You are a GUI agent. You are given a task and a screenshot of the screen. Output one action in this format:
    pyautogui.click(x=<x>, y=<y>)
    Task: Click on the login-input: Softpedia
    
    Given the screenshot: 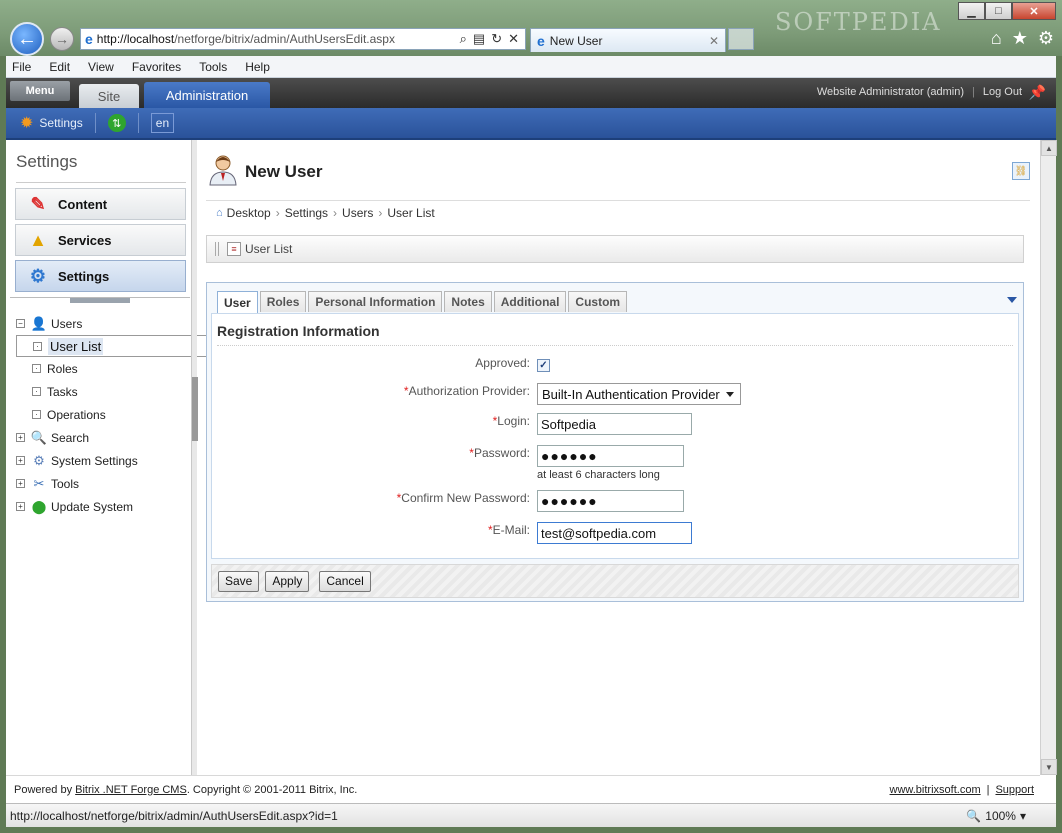 What is the action you would take?
    pyautogui.click(x=614, y=424)
    